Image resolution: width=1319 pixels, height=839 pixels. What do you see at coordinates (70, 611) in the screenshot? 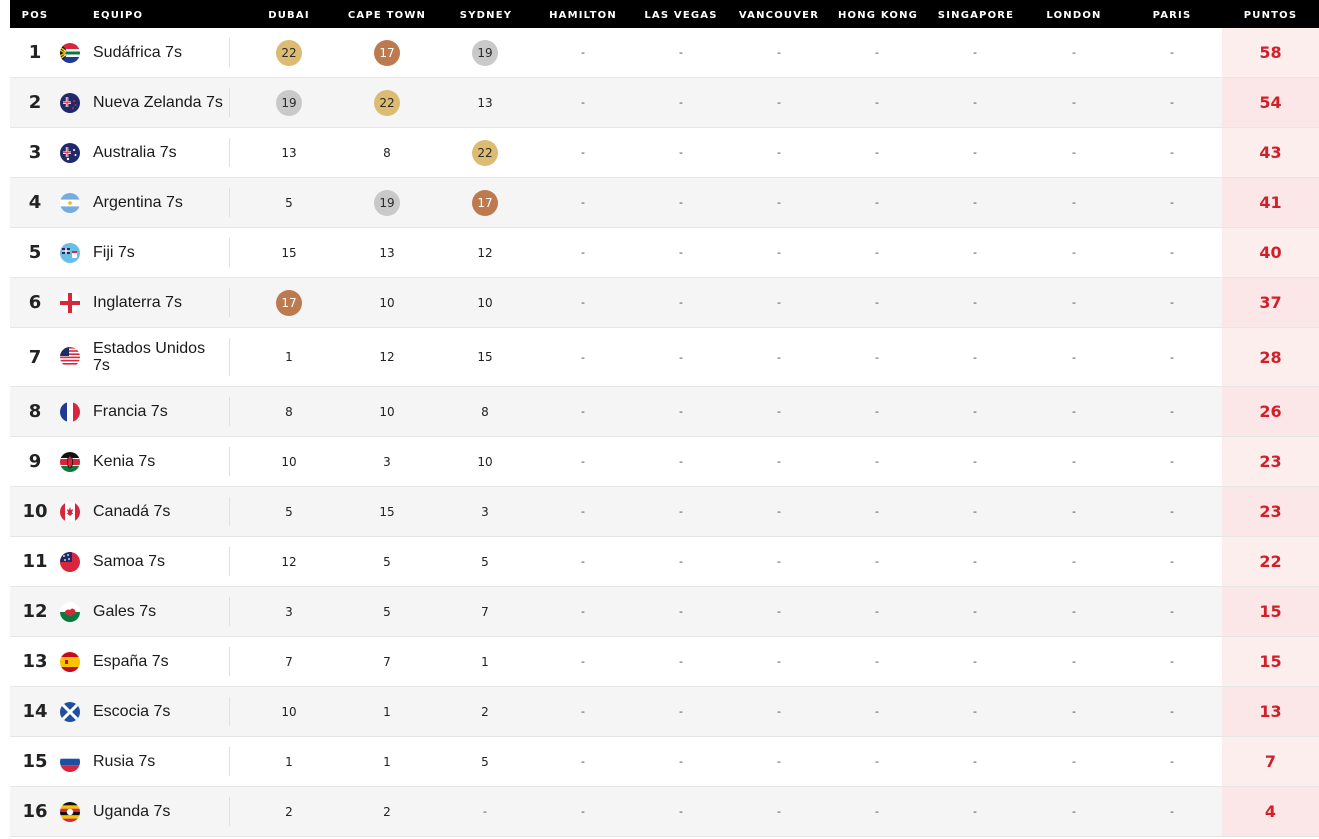
I see `wales-flag-icon` at bounding box center [70, 611].